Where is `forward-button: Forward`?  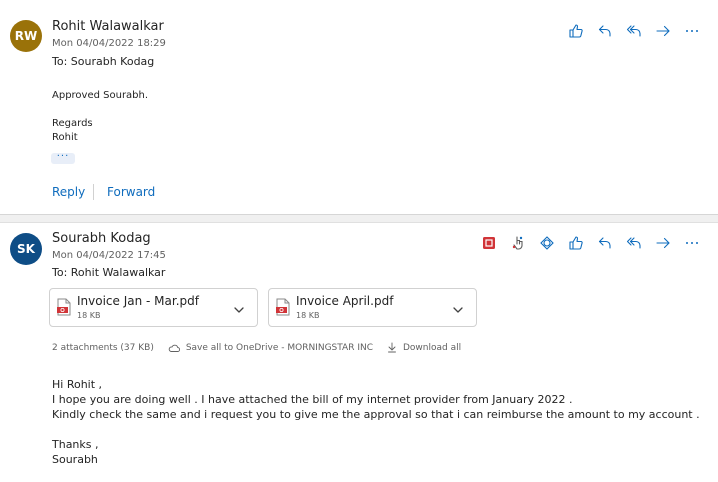 forward-button: Forward is located at coordinates (131, 192).